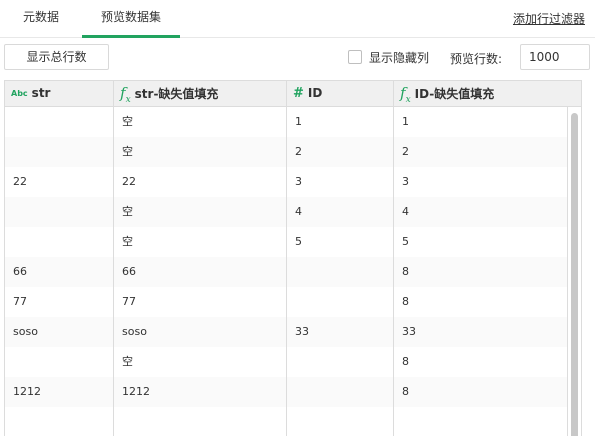  Describe the element at coordinates (59, 272) in the screenshot. I see `cell-str: 66` at that location.